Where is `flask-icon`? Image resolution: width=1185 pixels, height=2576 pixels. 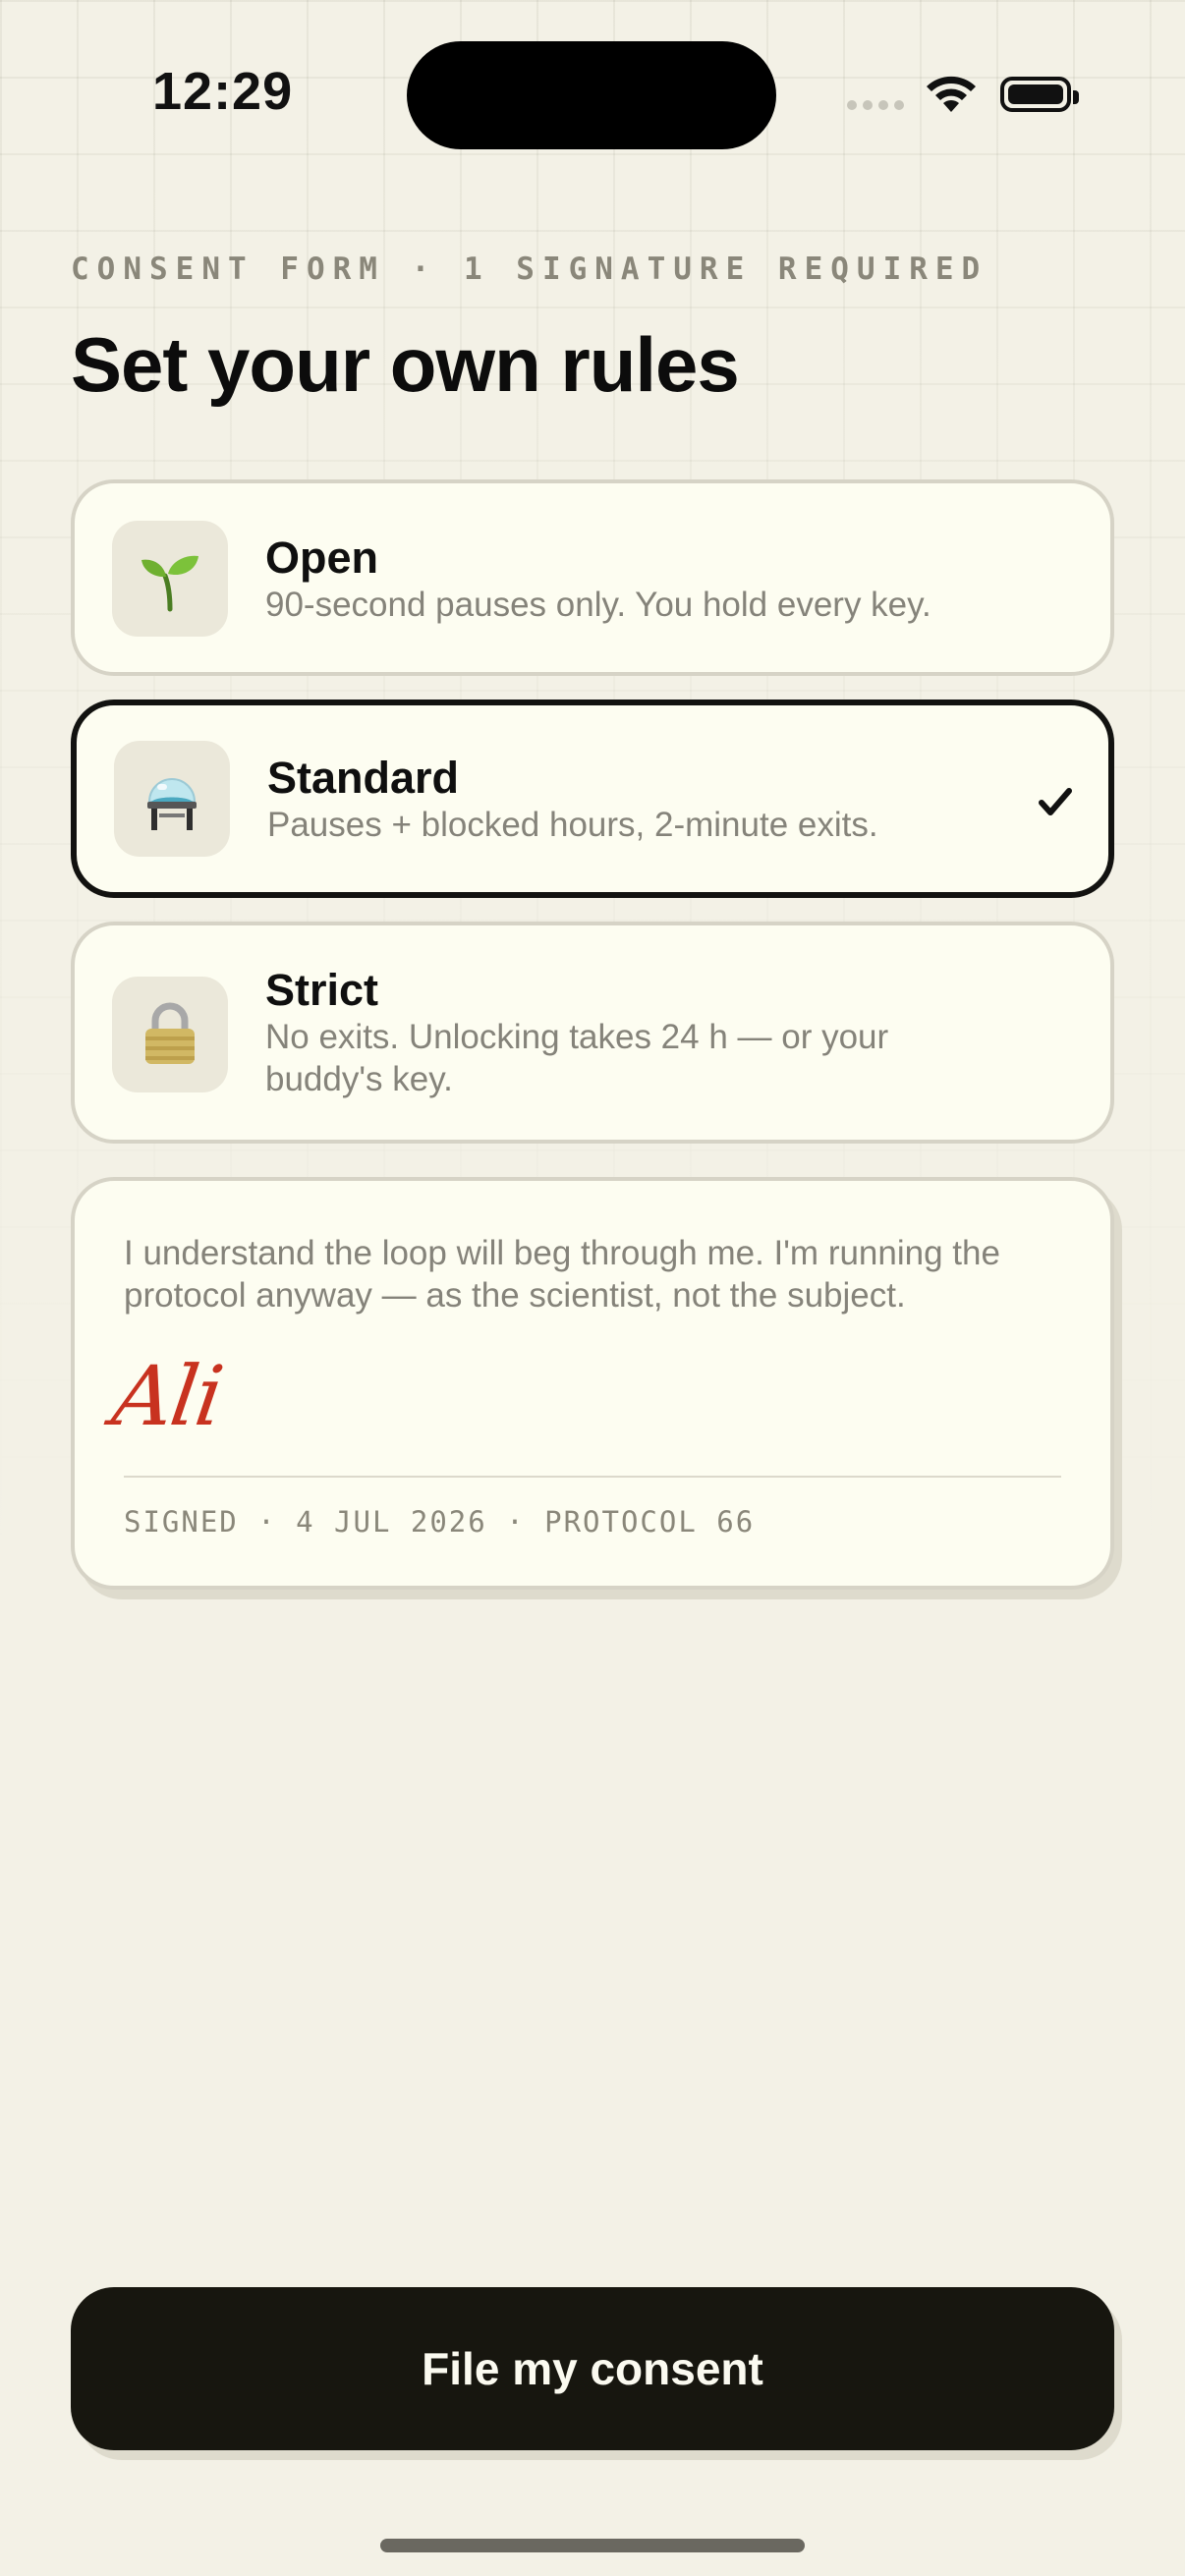 flask-icon is located at coordinates (172, 804).